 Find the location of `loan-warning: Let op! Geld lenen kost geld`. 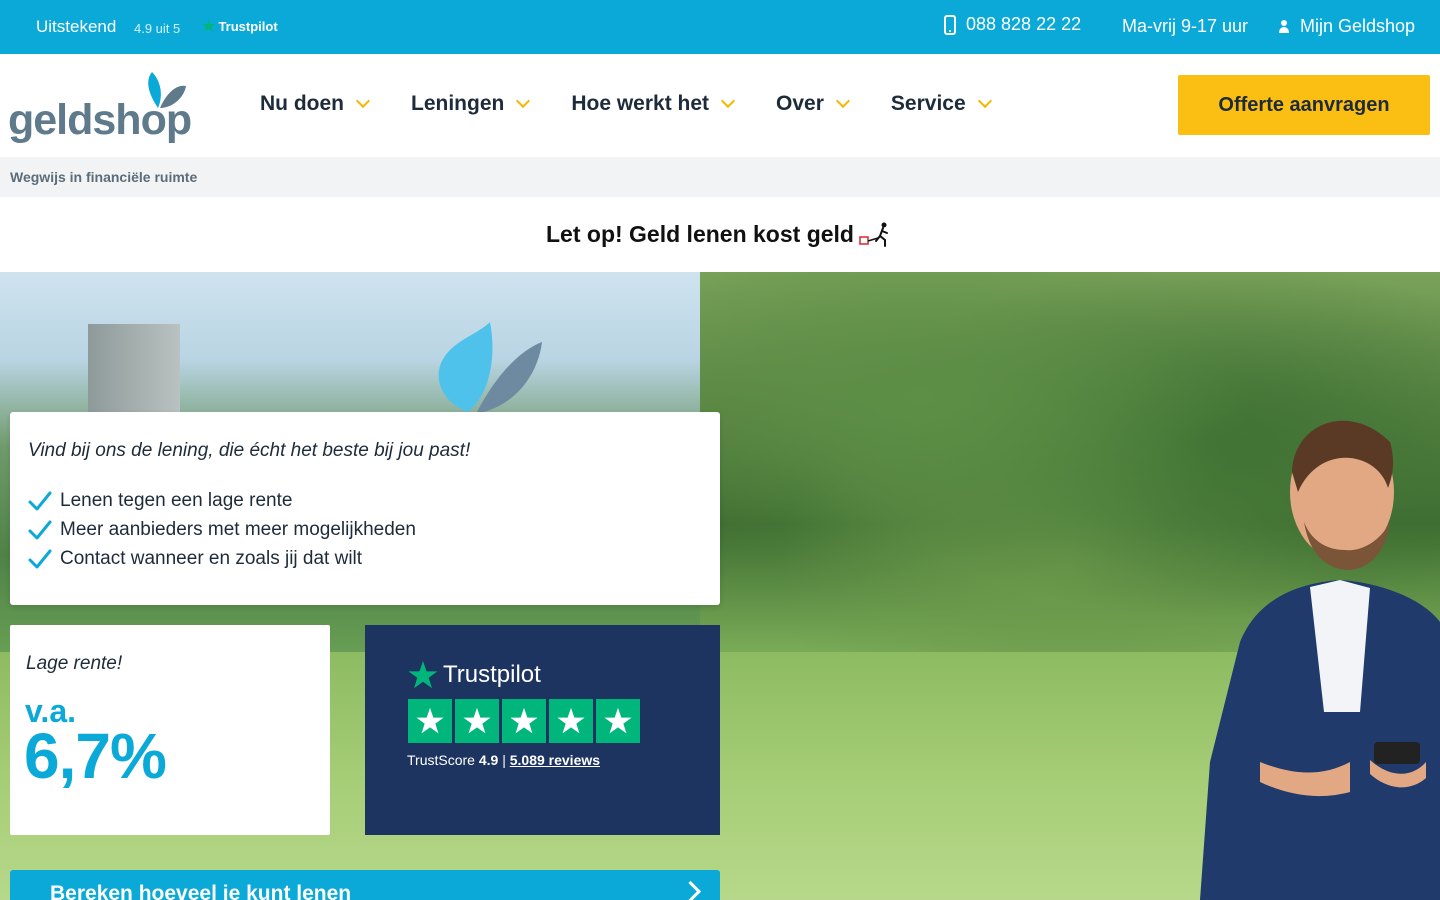

loan-warning: Let op! Geld lenen kost geld is located at coordinates (720, 234).